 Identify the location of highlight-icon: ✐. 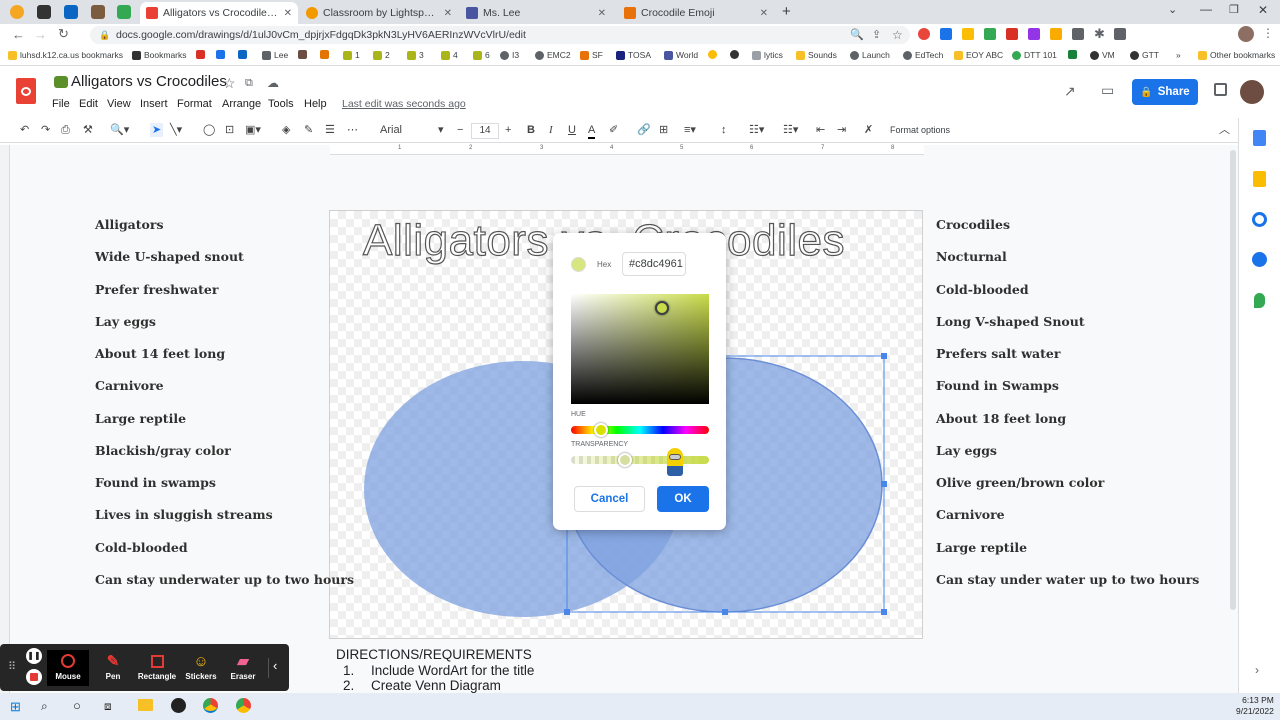
(613, 130).